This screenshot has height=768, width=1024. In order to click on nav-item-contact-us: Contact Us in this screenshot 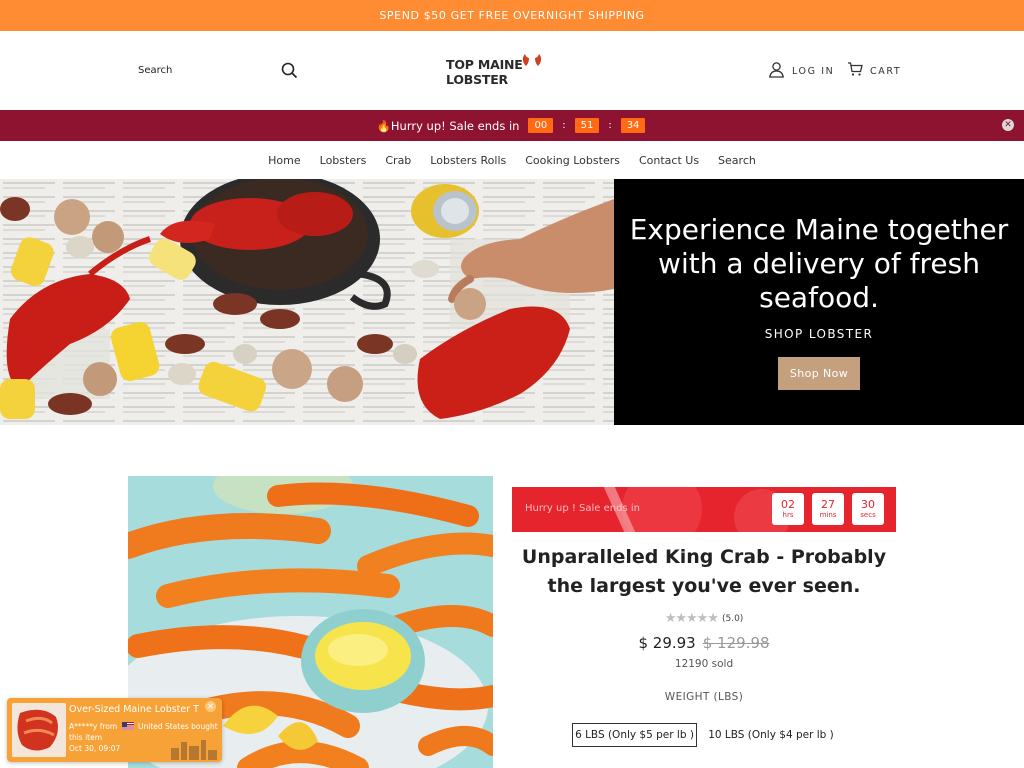, I will do `click(669, 160)`.